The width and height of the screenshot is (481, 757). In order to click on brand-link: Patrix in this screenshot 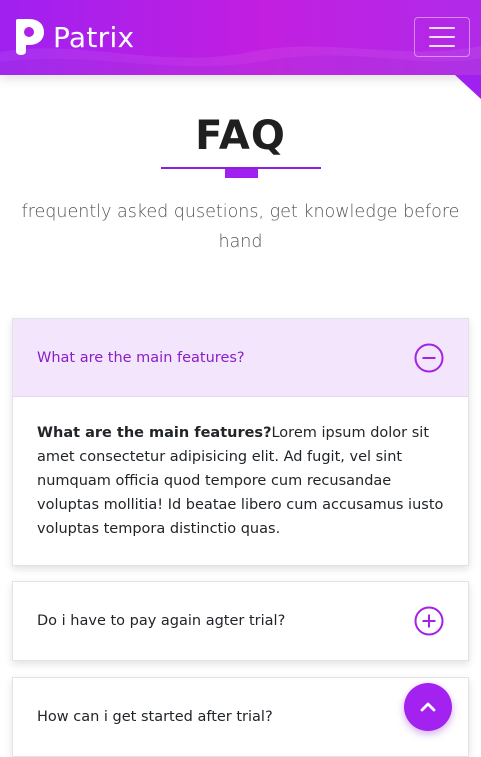, I will do `click(73, 37)`.